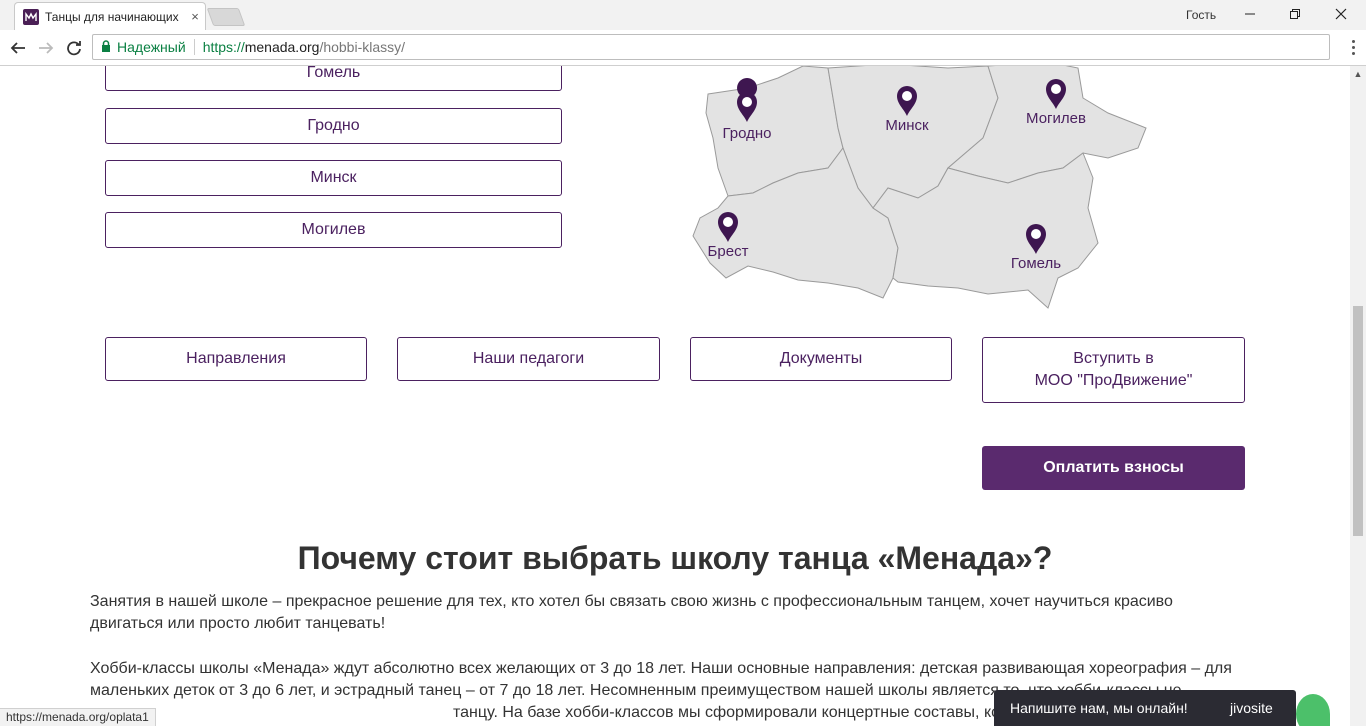  I want to click on browser-tab: Танцы для начинающих ×, so click(110, 16).